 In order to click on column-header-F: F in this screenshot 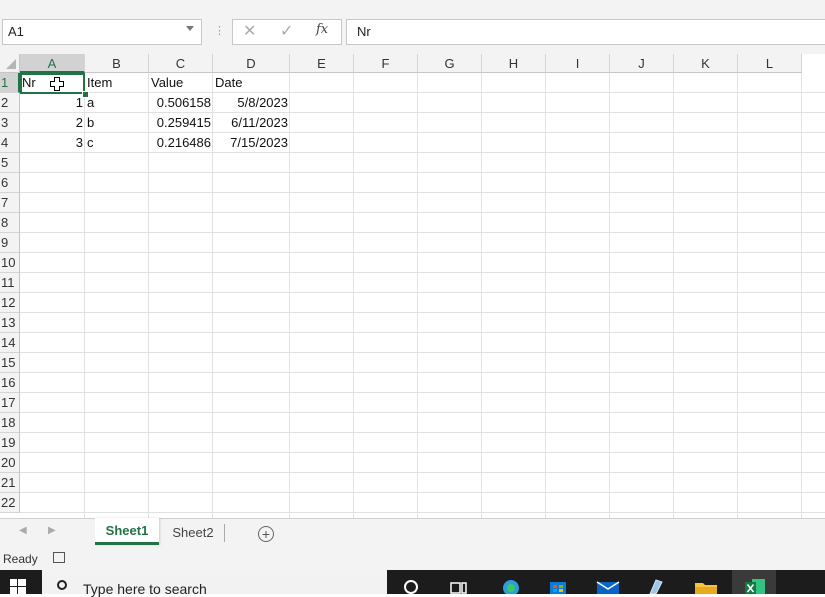, I will do `click(386, 63)`.